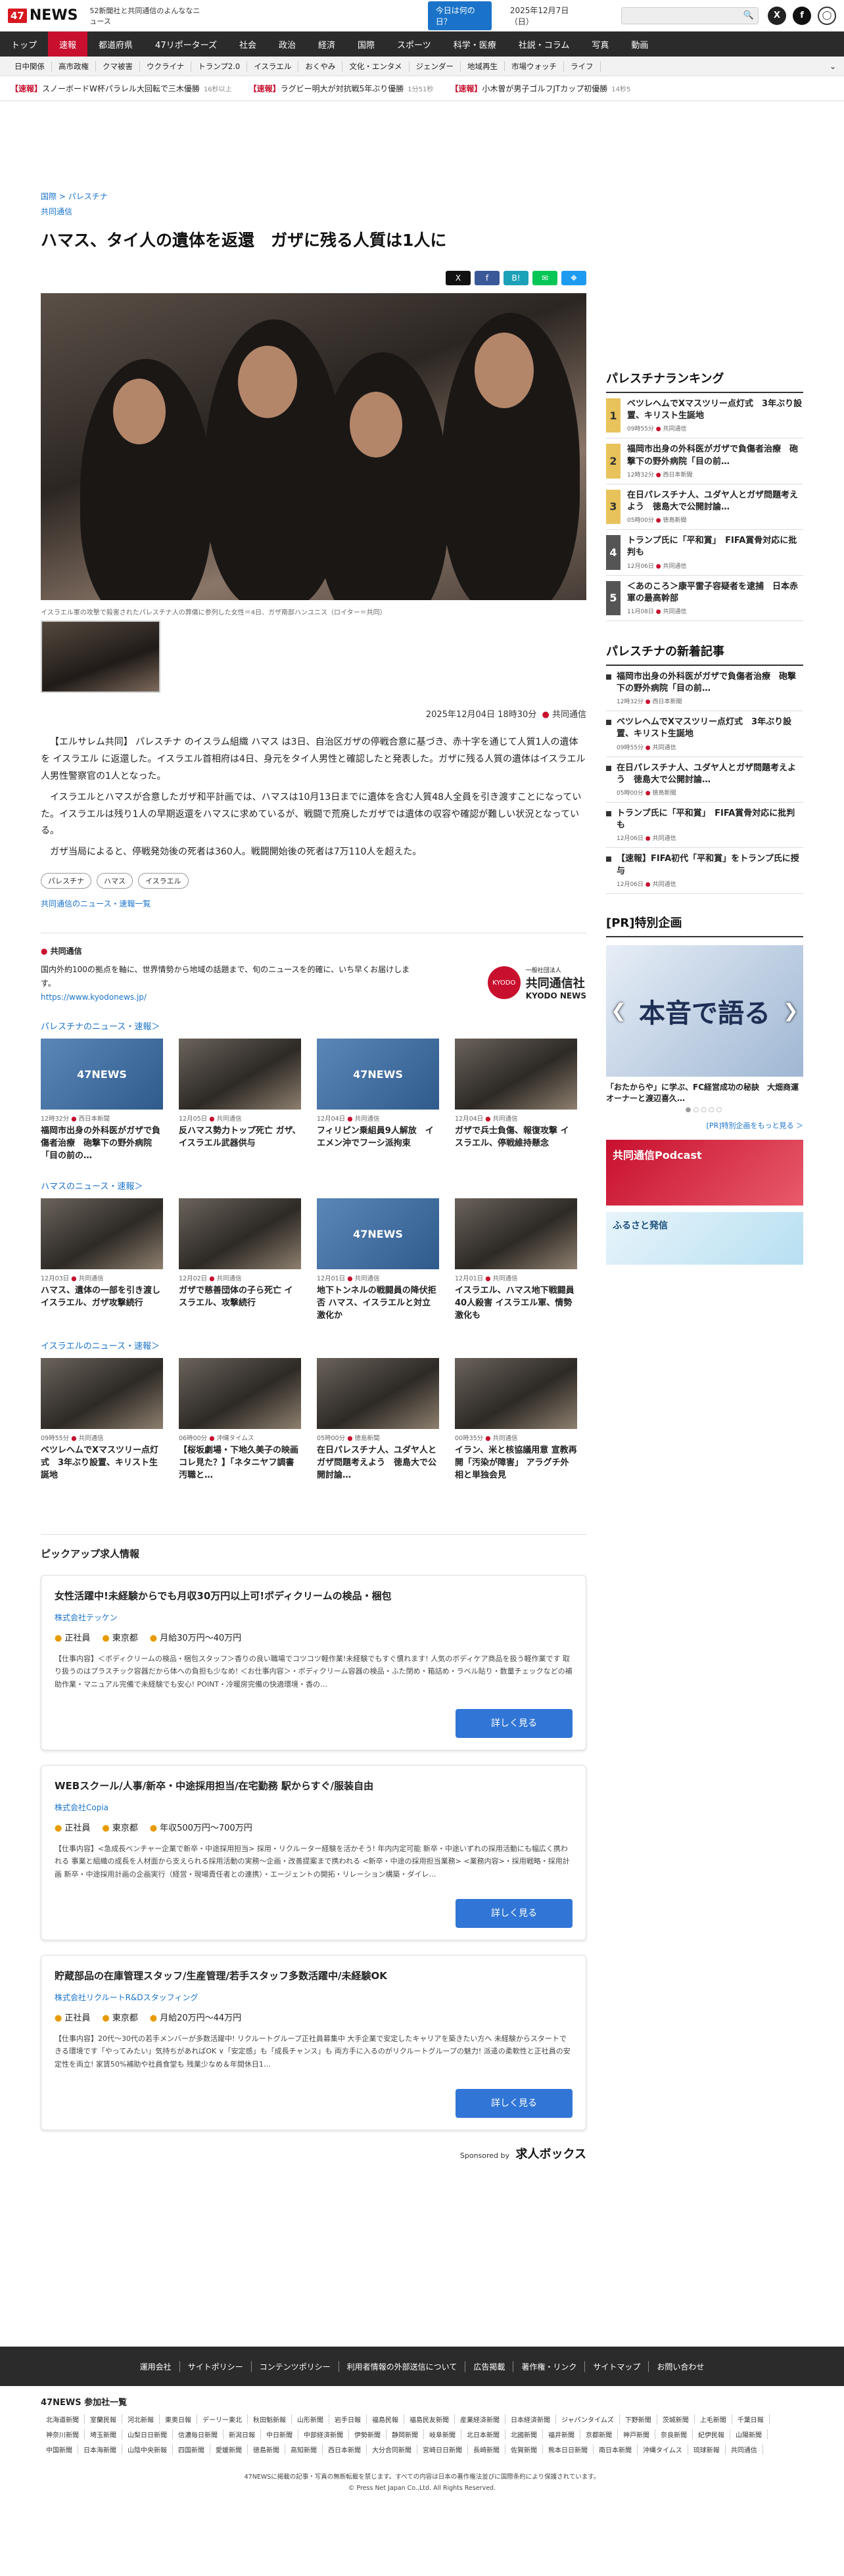 Image resolution: width=844 pixels, height=2576 pixels. What do you see at coordinates (49, 196) in the screenshot?
I see `breadcrumb-link-international: 国際` at bounding box center [49, 196].